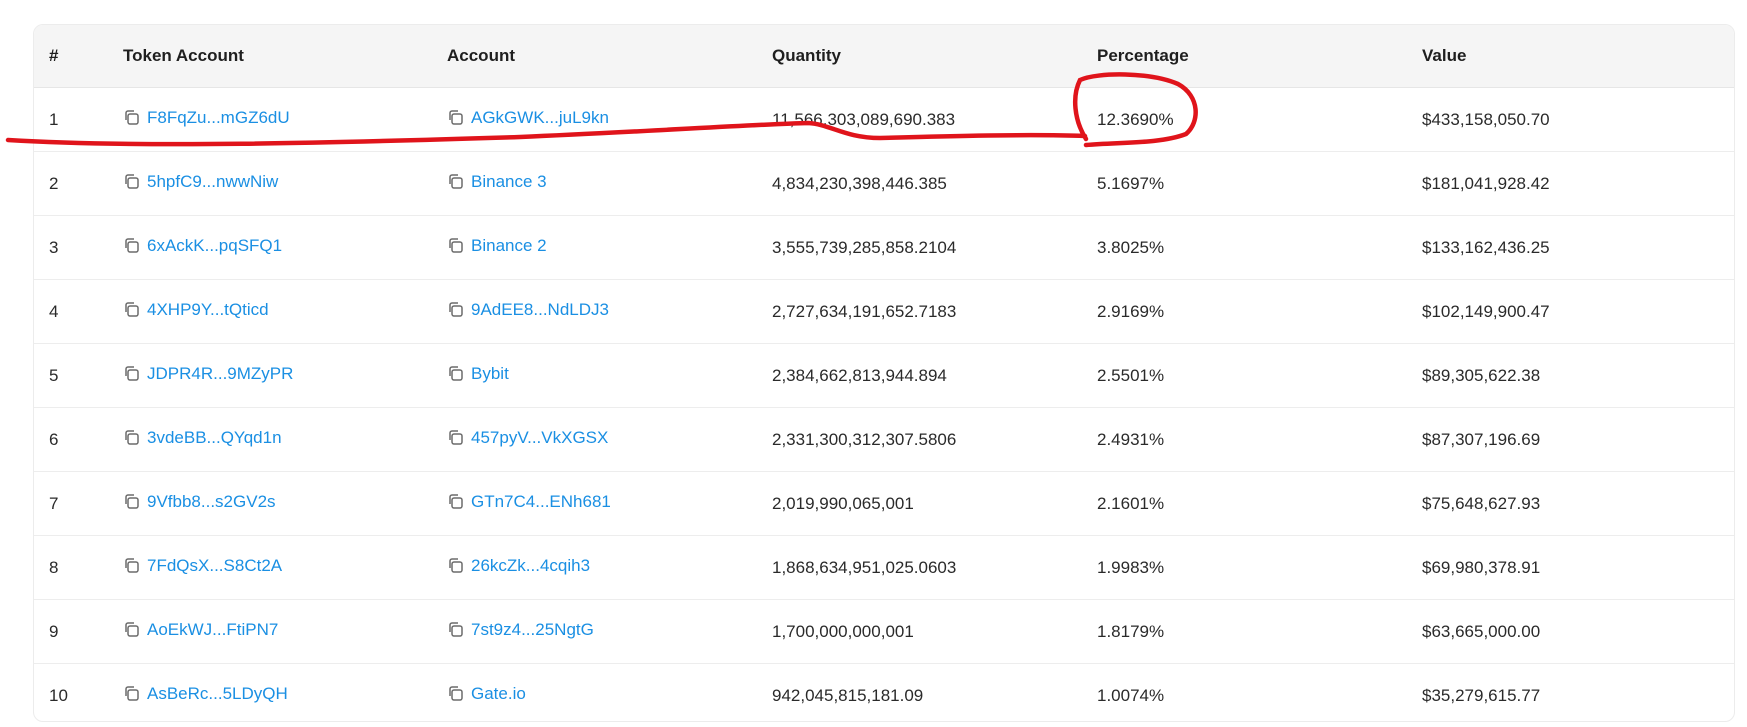 The width and height of the screenshot is (1747, 727). I want to click on token-account-link: 4XHP9Y...tQticd, so click(196, 310).